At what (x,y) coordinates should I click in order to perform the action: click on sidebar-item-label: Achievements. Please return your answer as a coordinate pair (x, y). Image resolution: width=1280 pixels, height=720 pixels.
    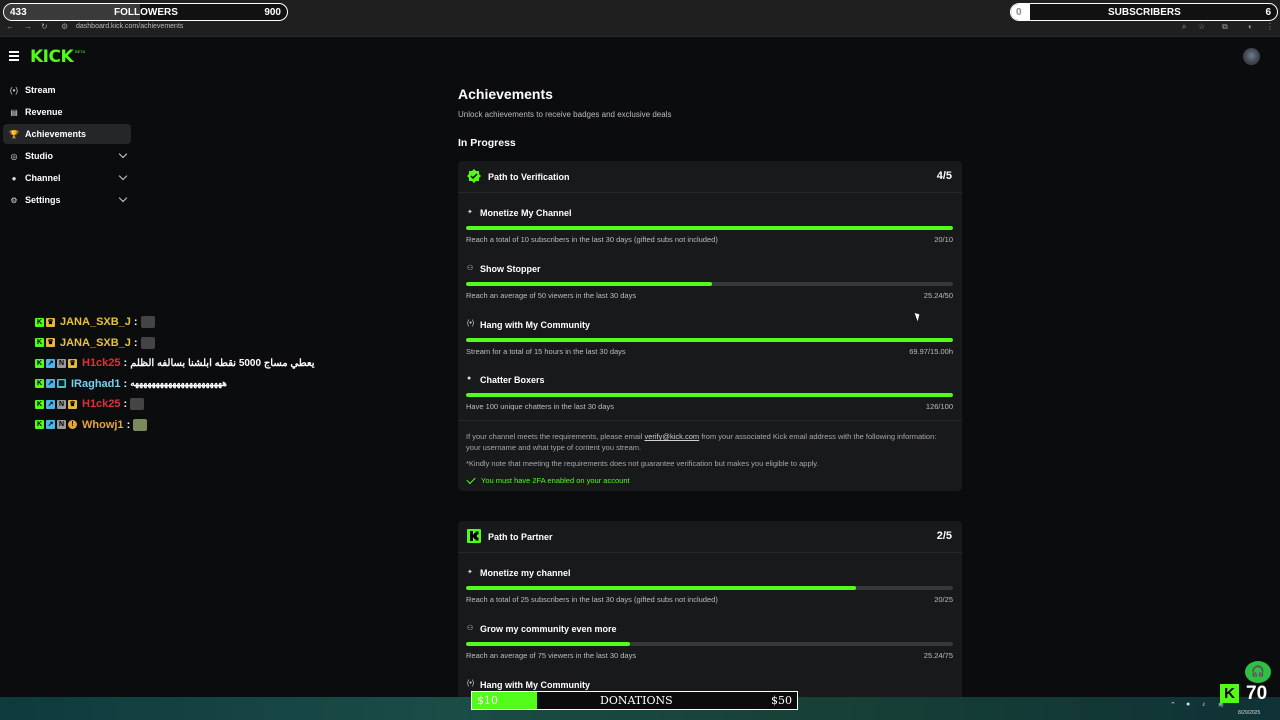
    Looking at the image, I should click on (56, 134).